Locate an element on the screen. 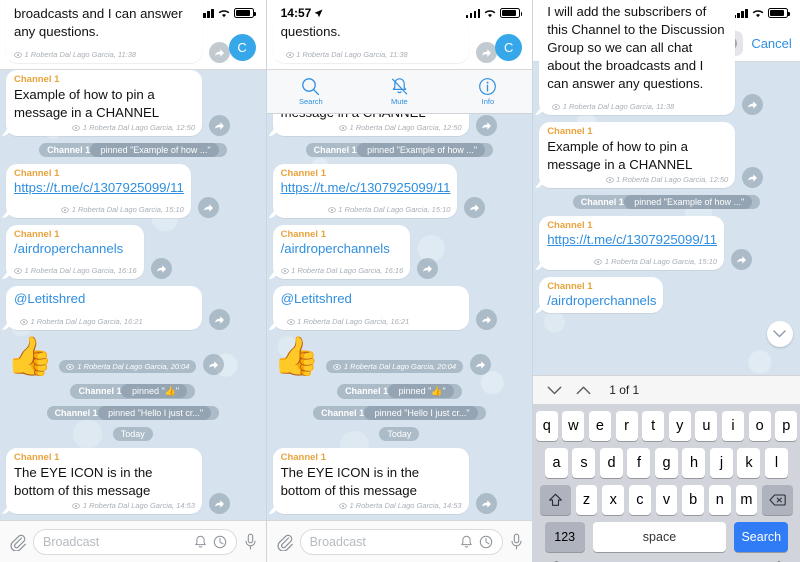 This screenshot has width=800, height=562. key-i: i is located at coordinates (733, 426).